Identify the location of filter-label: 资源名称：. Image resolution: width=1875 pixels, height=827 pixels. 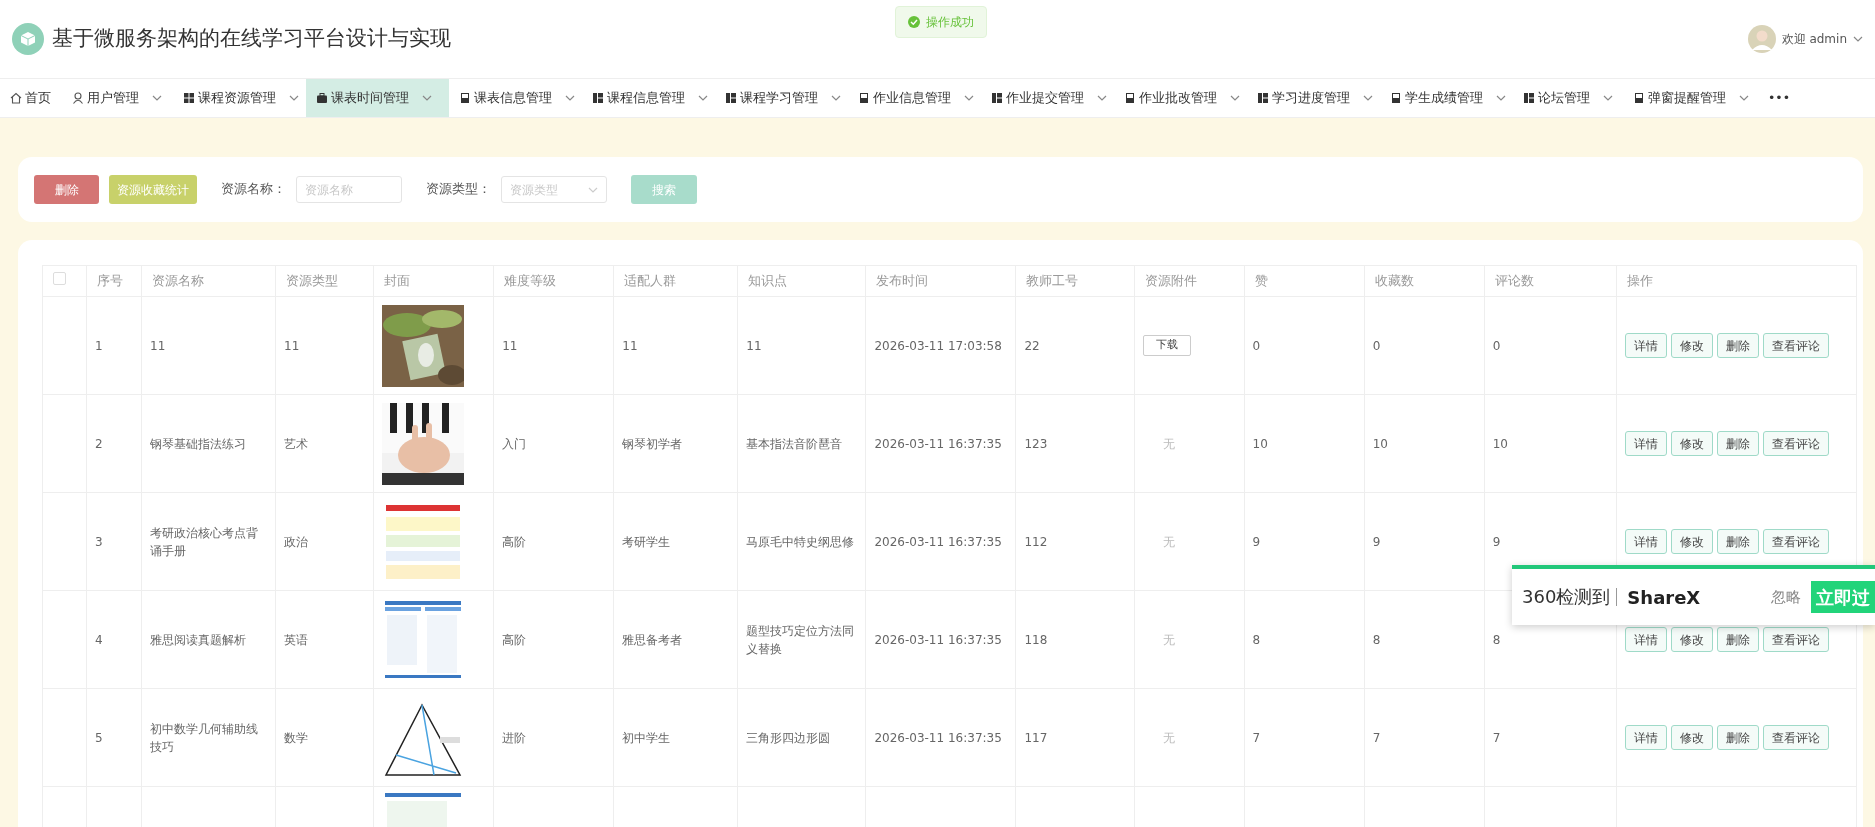
(253, 189).